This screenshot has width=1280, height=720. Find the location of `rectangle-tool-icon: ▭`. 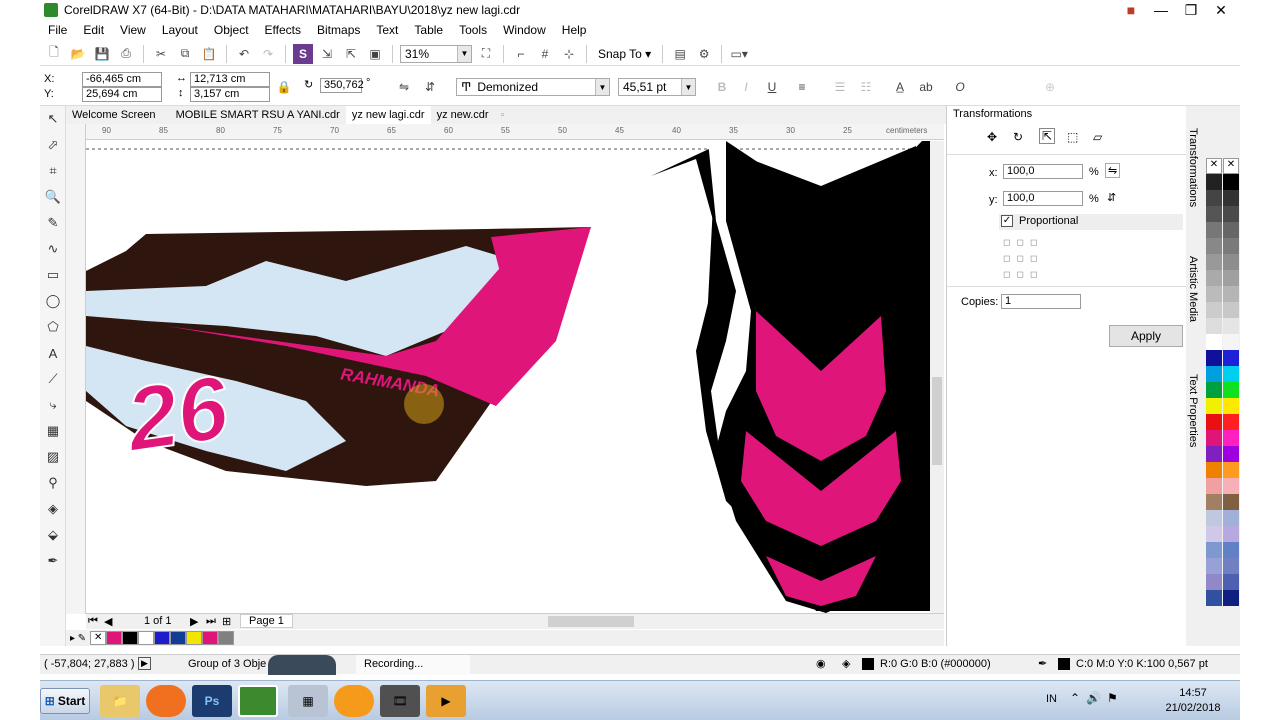

rectangle-tool-icon: ▭ is located at coordinates (53, 275).